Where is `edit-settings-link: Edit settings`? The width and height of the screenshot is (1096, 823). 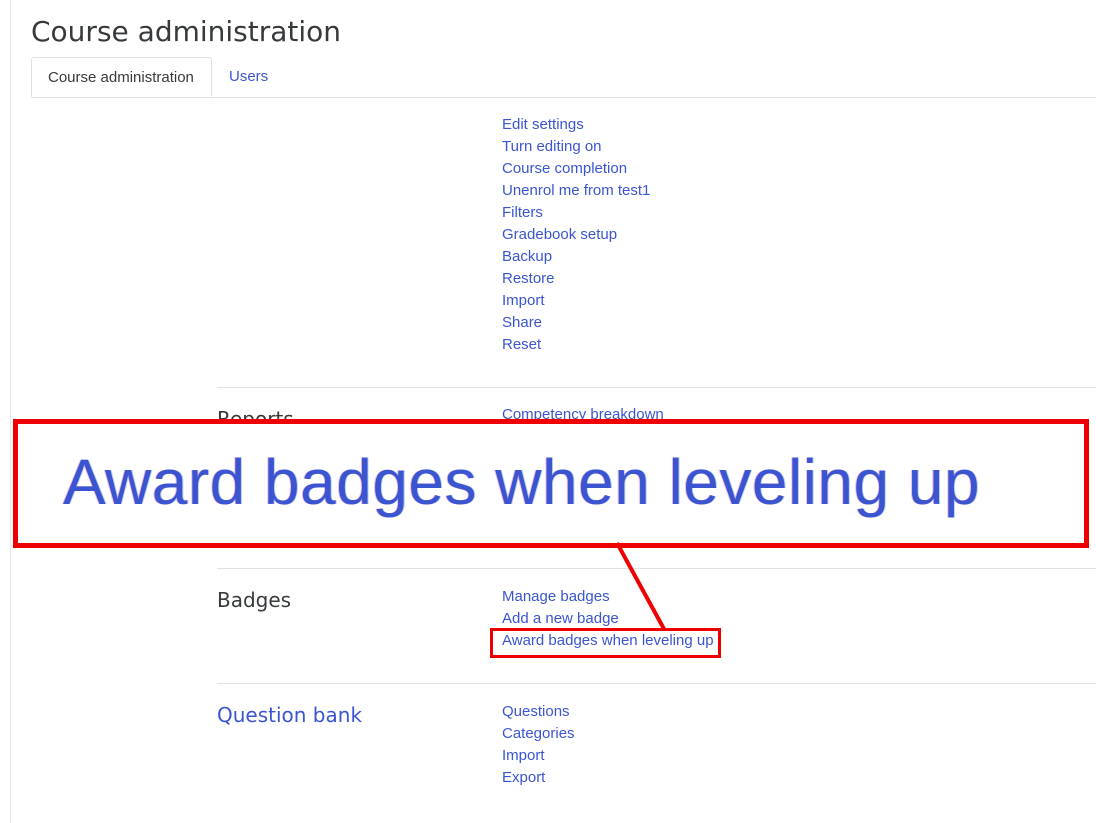 edit-settings-link: Edit settings is located at coordinates (543, 125).